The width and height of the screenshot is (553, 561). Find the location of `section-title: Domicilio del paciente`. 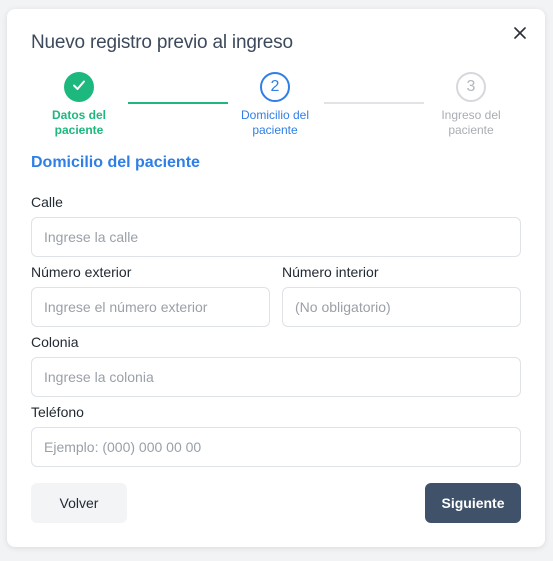

section-title: Domicilio del paciente is located at coordinates (115, 162).